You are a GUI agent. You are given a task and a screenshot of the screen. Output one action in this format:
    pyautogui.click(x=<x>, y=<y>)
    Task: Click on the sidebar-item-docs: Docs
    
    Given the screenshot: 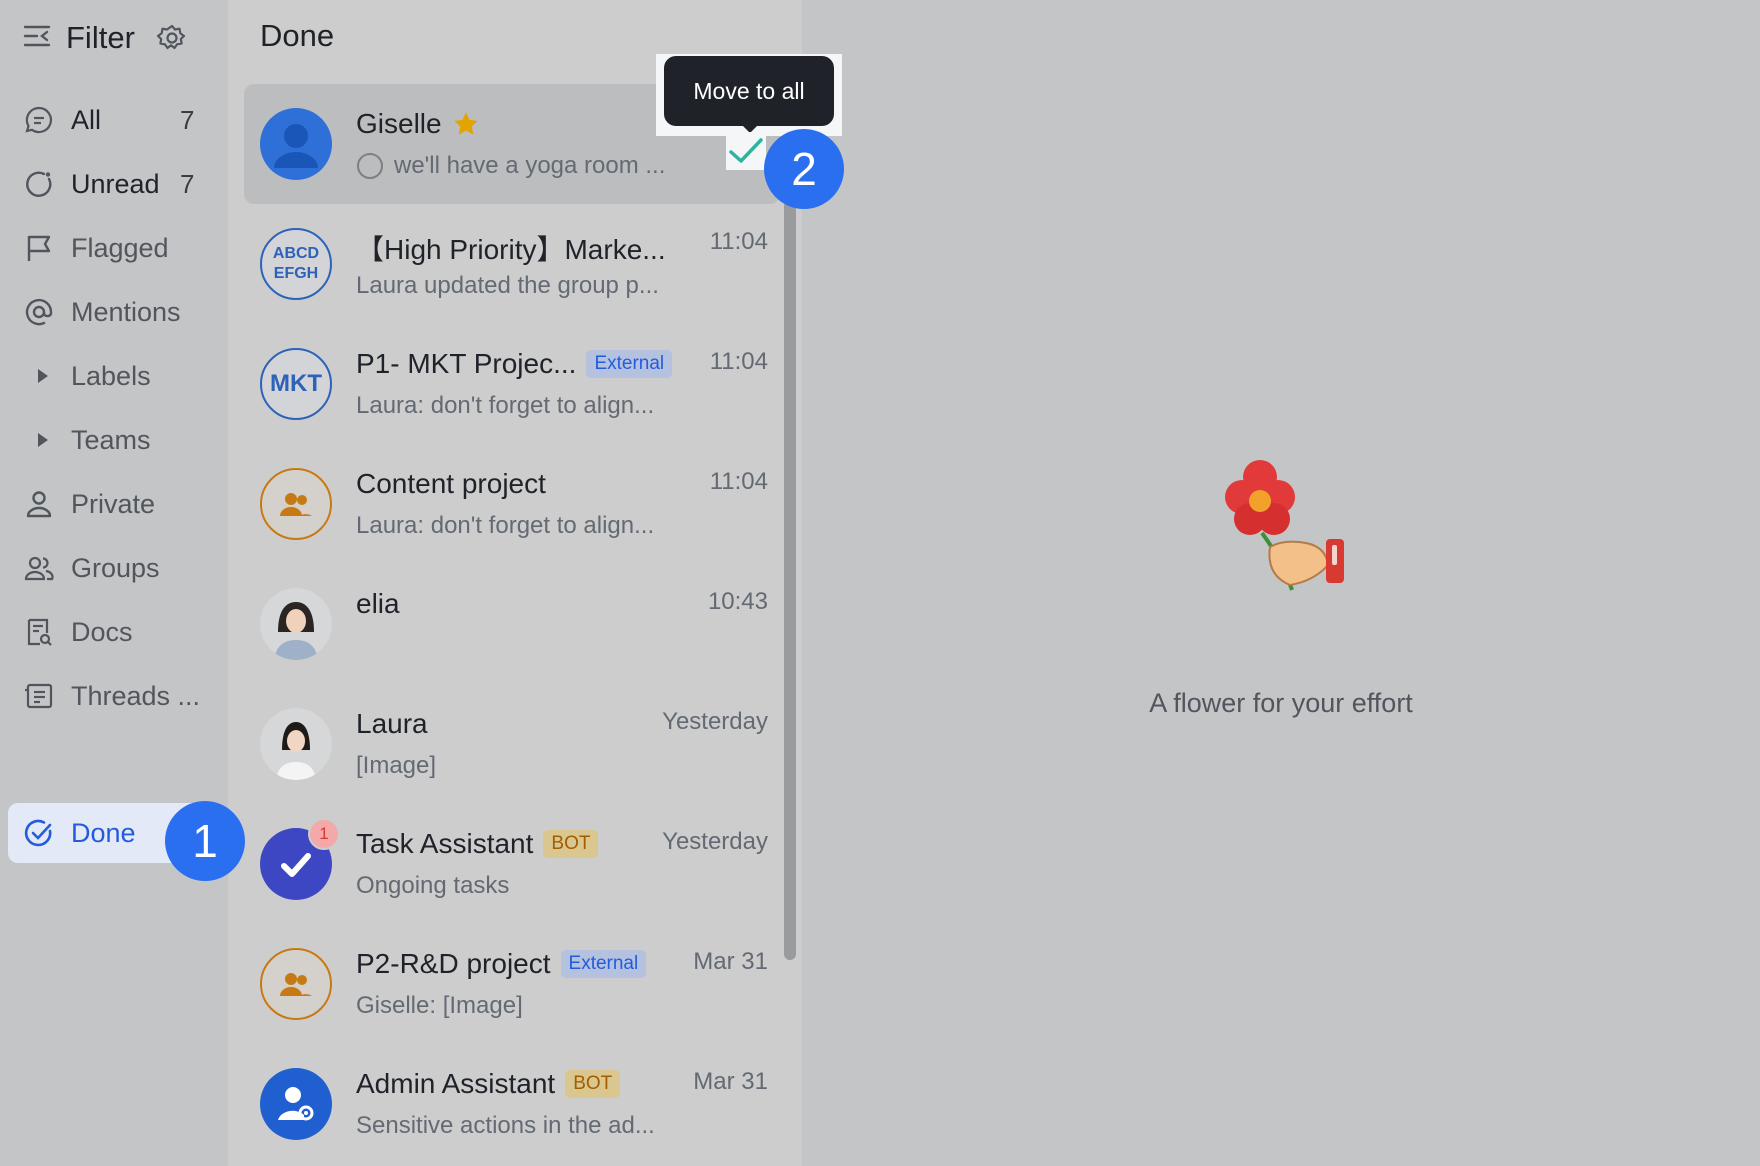 What is the action you would take?
    pyautogui.click(x=114, y=632)
    